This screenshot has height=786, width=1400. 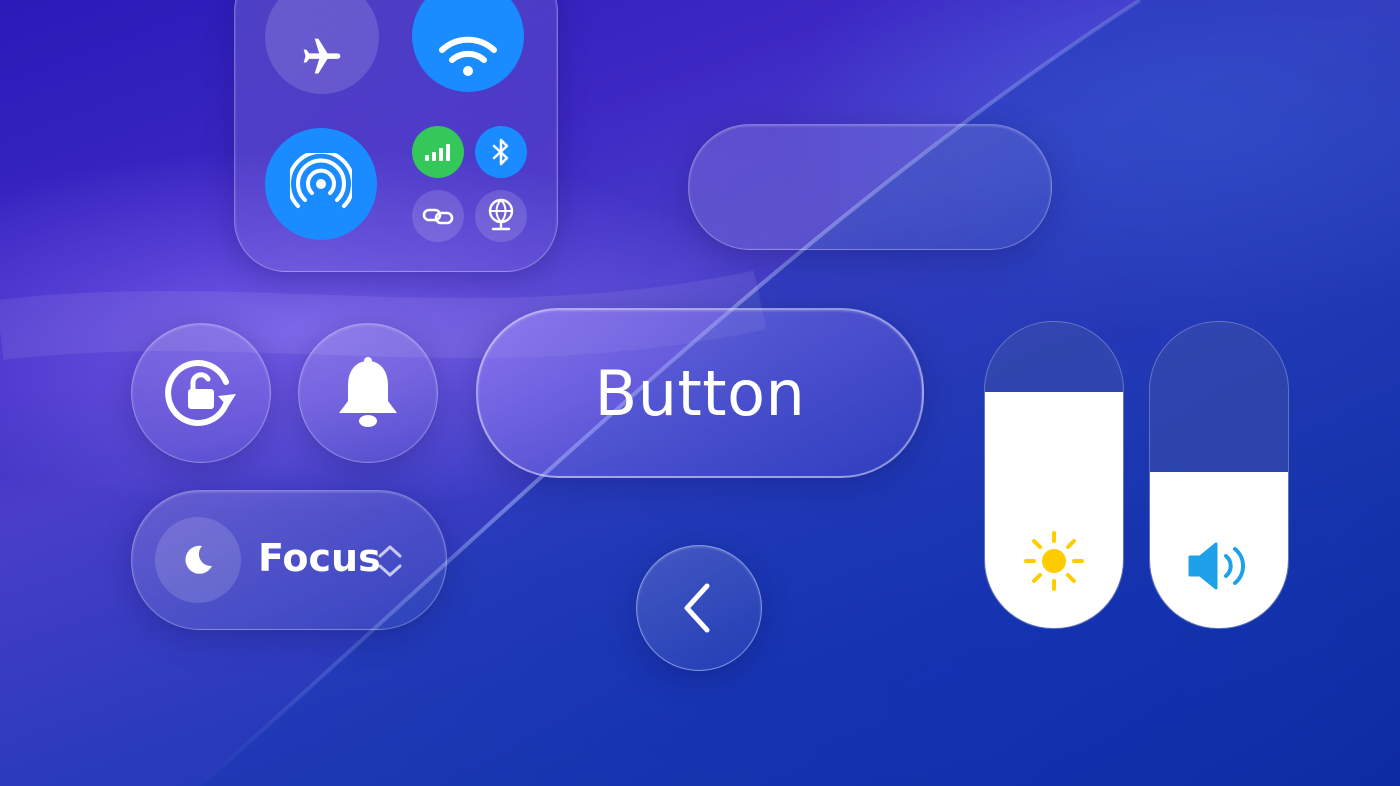 I want to click on moon-icon, so click(x=198, y=559).